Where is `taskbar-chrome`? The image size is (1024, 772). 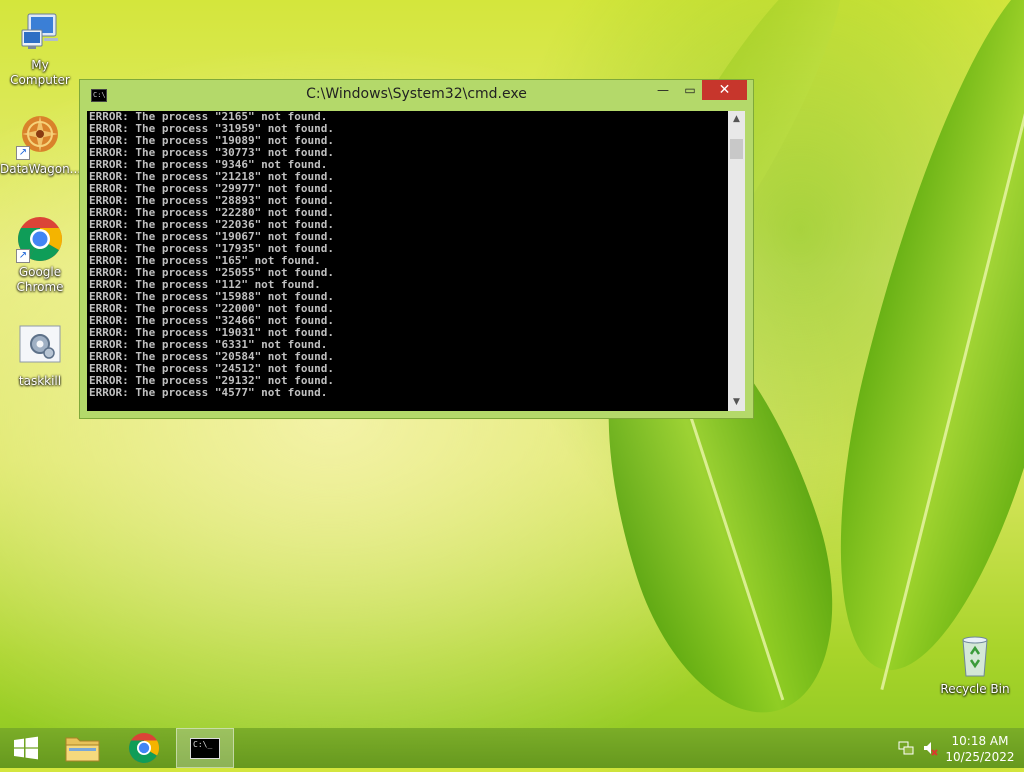
taskbar-chrome is located at coordinates (144, 748).